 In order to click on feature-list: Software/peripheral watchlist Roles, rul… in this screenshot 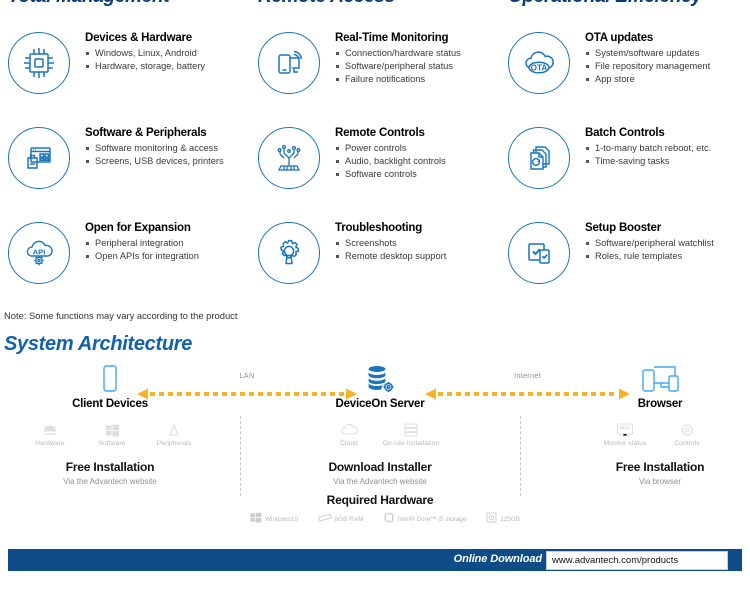, I will do `click(667, 250)`.